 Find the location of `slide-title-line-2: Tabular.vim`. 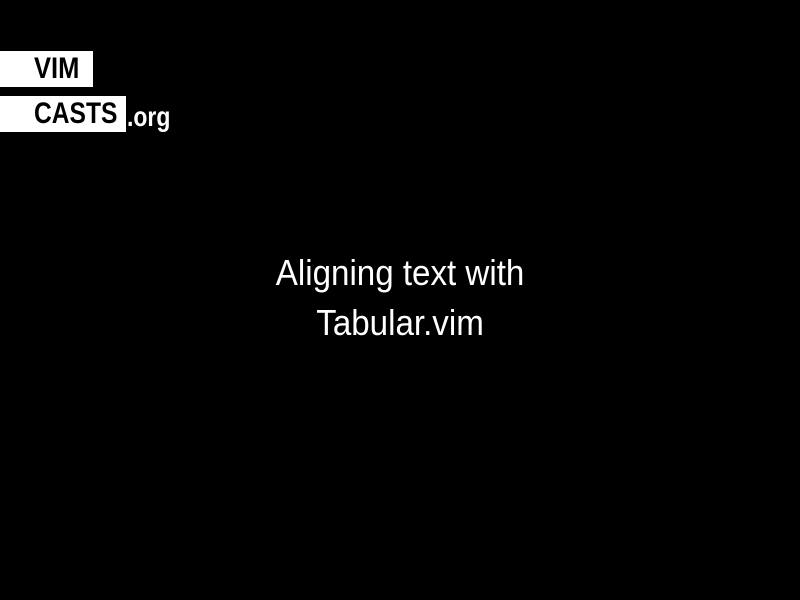

slide-title-line-2: Tabular.vim is located at coordinates (400, 323).